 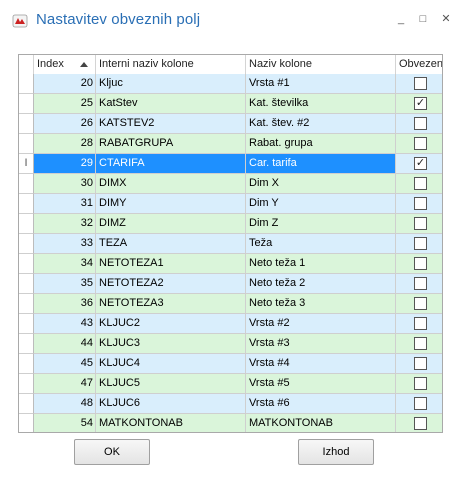 What do you see at coordinates (65, 124) in the screenshot?
I see `index-cell: 26` at bounding box center [65, 124].